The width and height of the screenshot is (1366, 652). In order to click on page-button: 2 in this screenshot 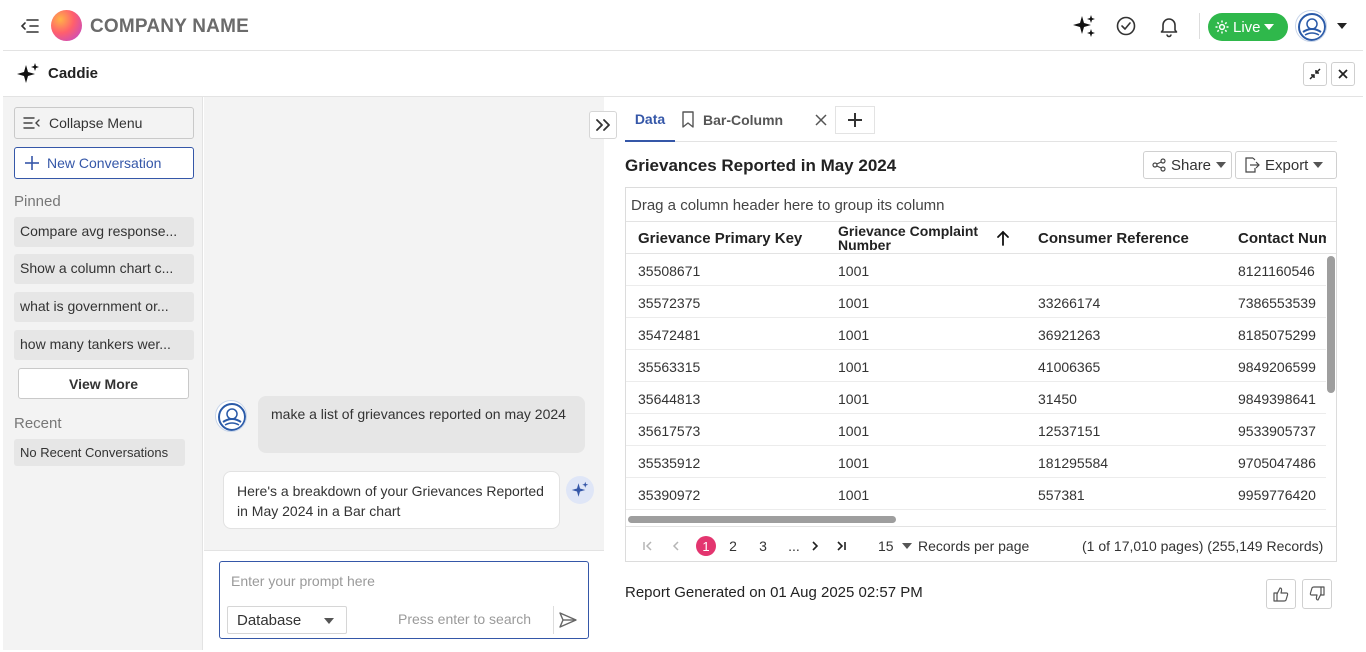, I will do `click(733, 546)`.